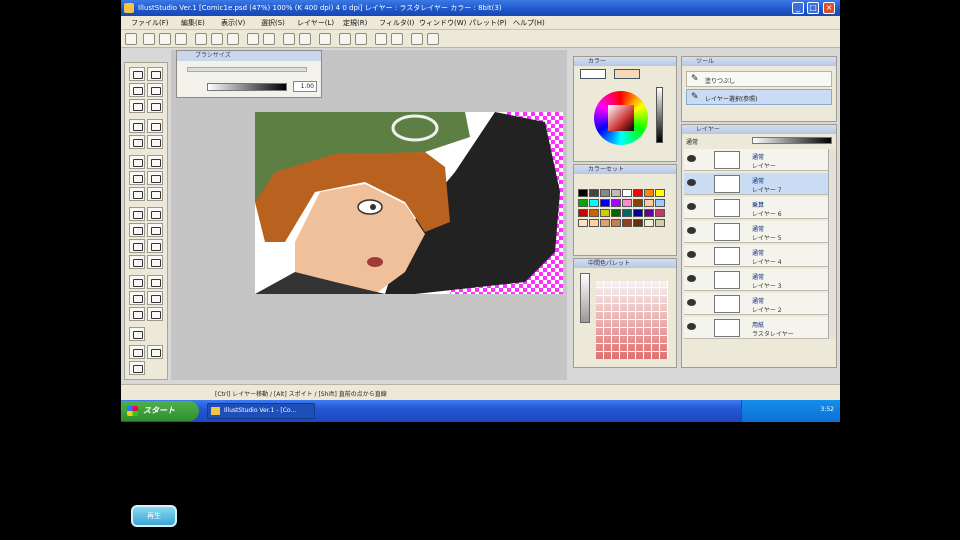 Image resolution: width=960 pixels, height=540 pixels. What do you see at coordinates (758, 232) in the screenshot?
I see `layer-row: 通常 レイヤー 5` at bounding box center [758, 232].